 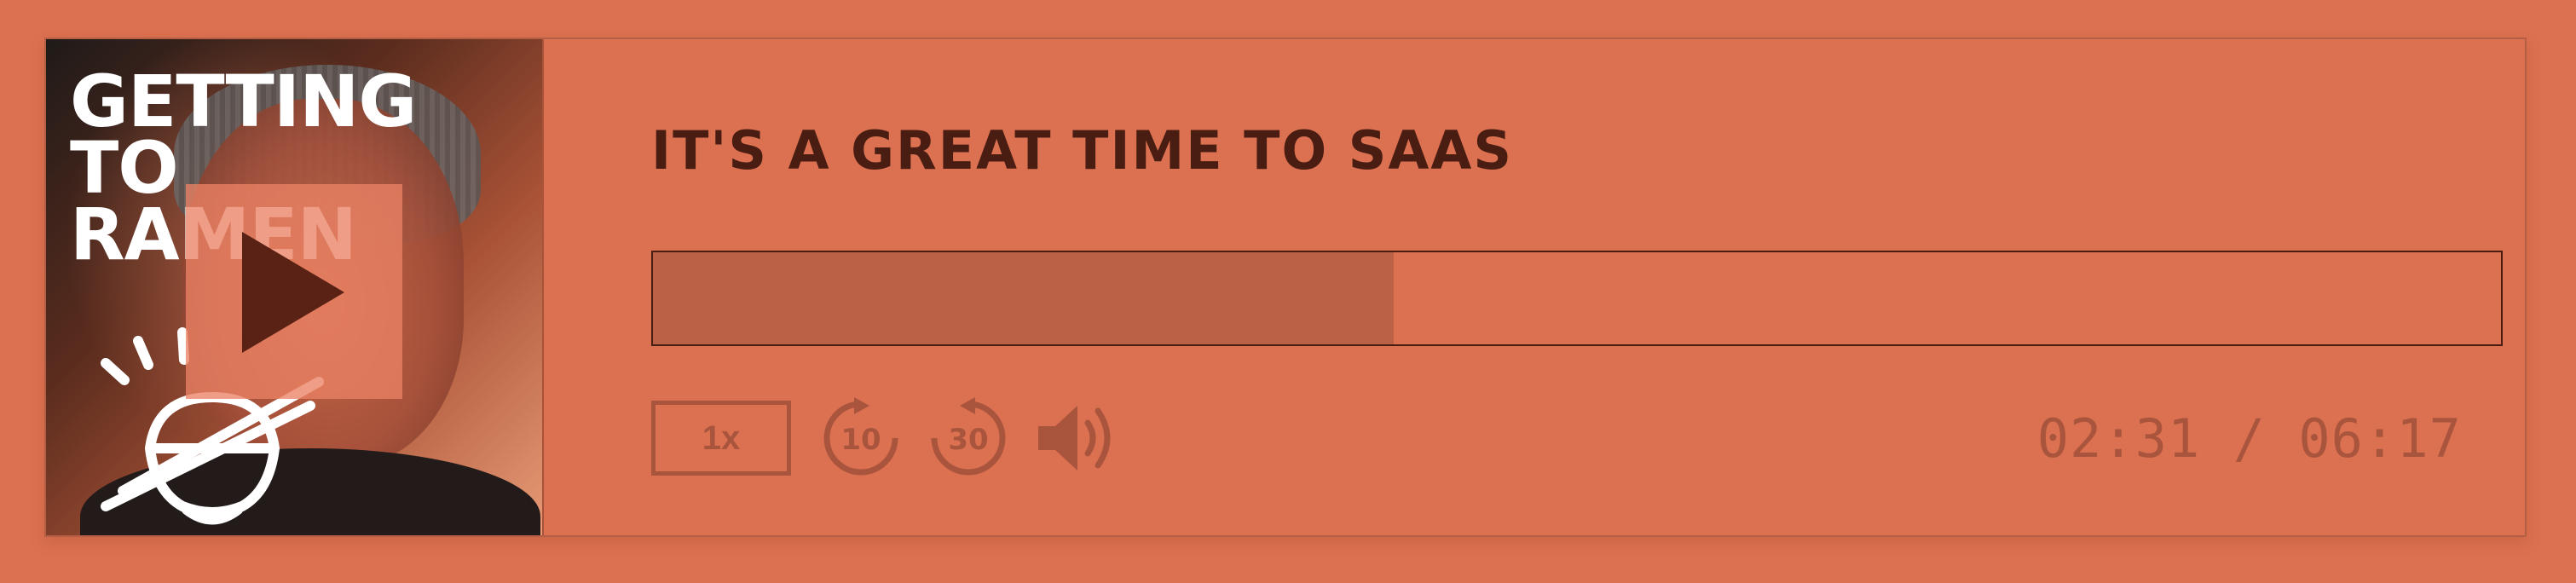 I want to click on forward-30-icon: 30, so click(x=968, y=437).